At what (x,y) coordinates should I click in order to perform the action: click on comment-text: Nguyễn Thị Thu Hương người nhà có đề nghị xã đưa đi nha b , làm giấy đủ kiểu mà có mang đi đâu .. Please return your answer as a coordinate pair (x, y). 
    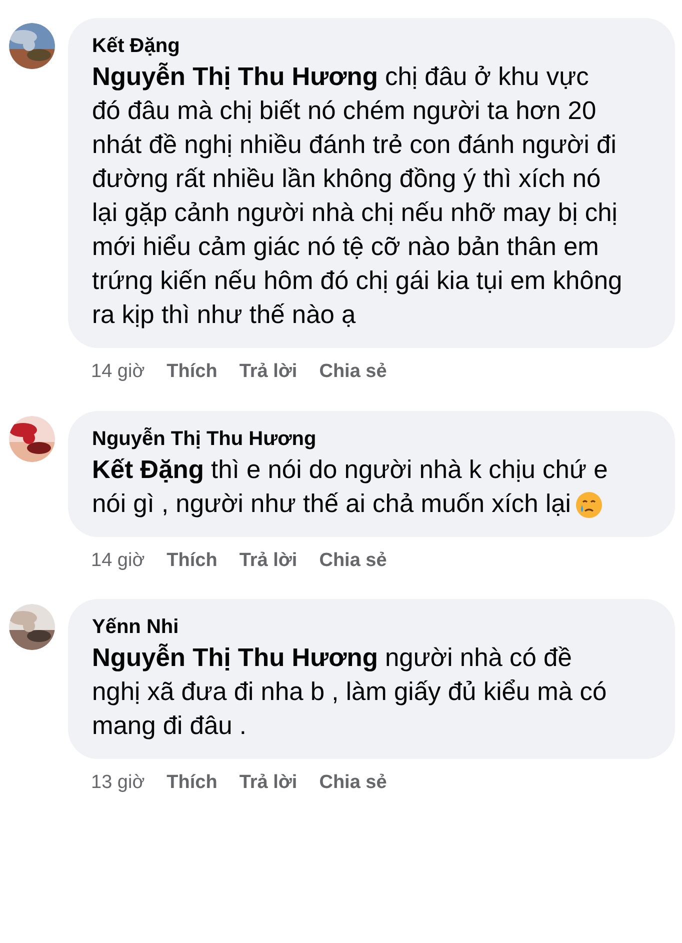
    Looking at the image, I should click on (350, 692).